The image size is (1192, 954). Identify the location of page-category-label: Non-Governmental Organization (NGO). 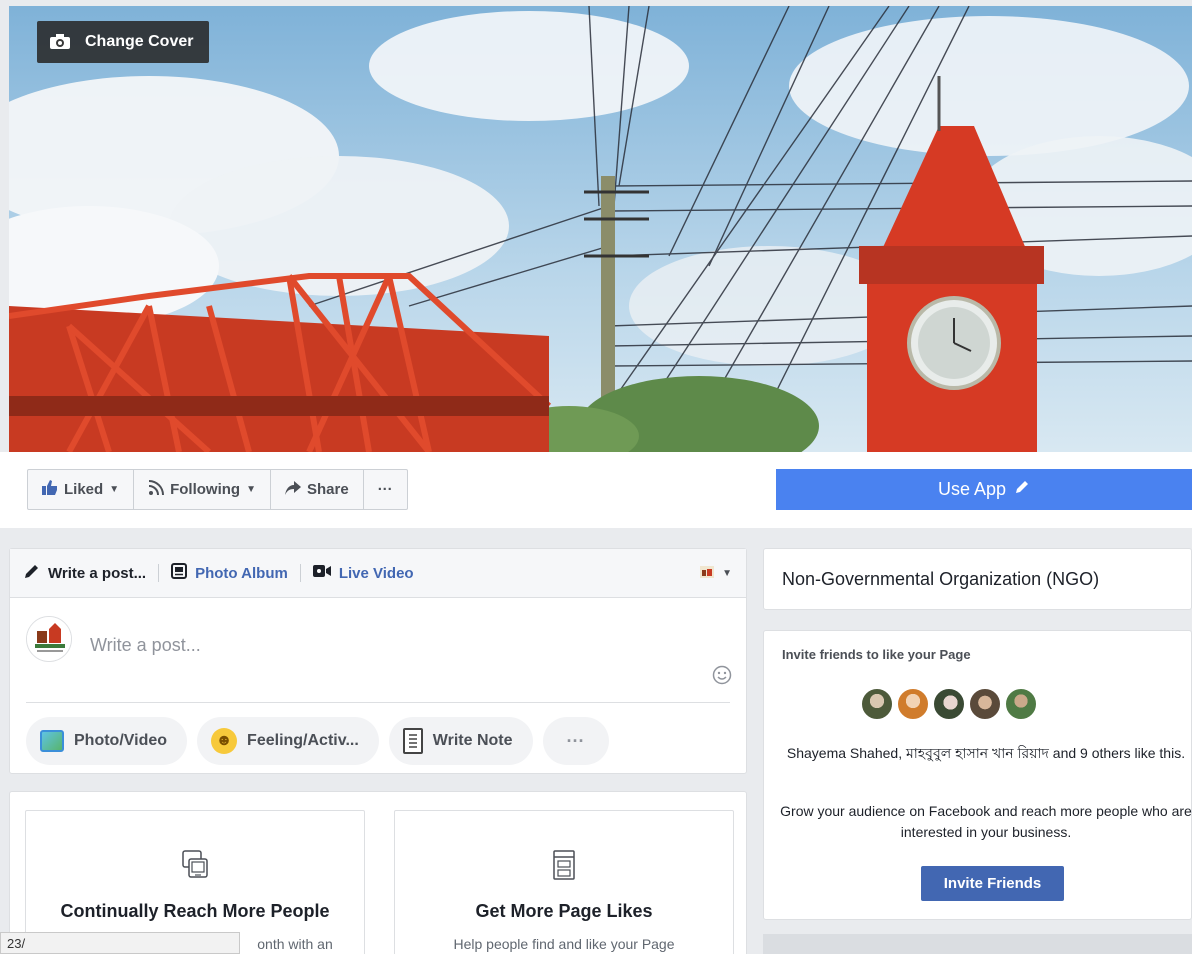
(941, 578).